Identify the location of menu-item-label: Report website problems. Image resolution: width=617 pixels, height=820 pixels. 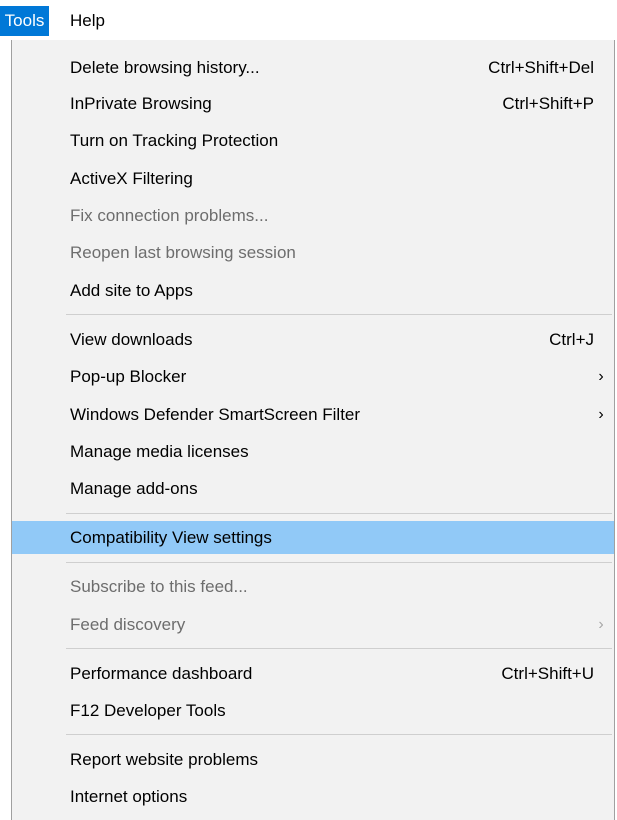
(164, 759).